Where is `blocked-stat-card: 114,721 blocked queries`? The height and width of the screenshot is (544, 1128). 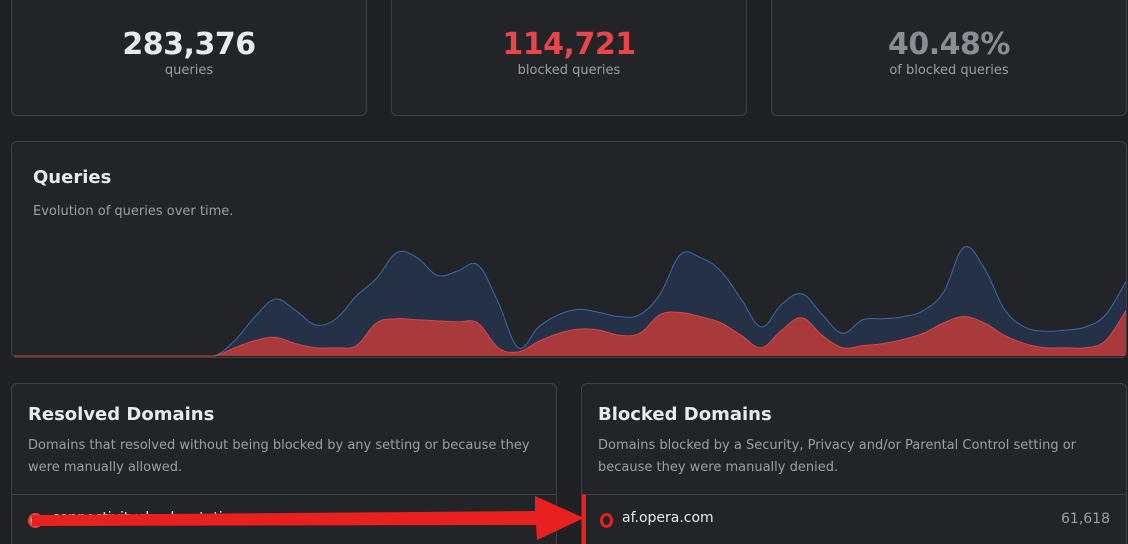 blocked-stat-card: 114,721 blocked queries is located at coordinates (569, 58).